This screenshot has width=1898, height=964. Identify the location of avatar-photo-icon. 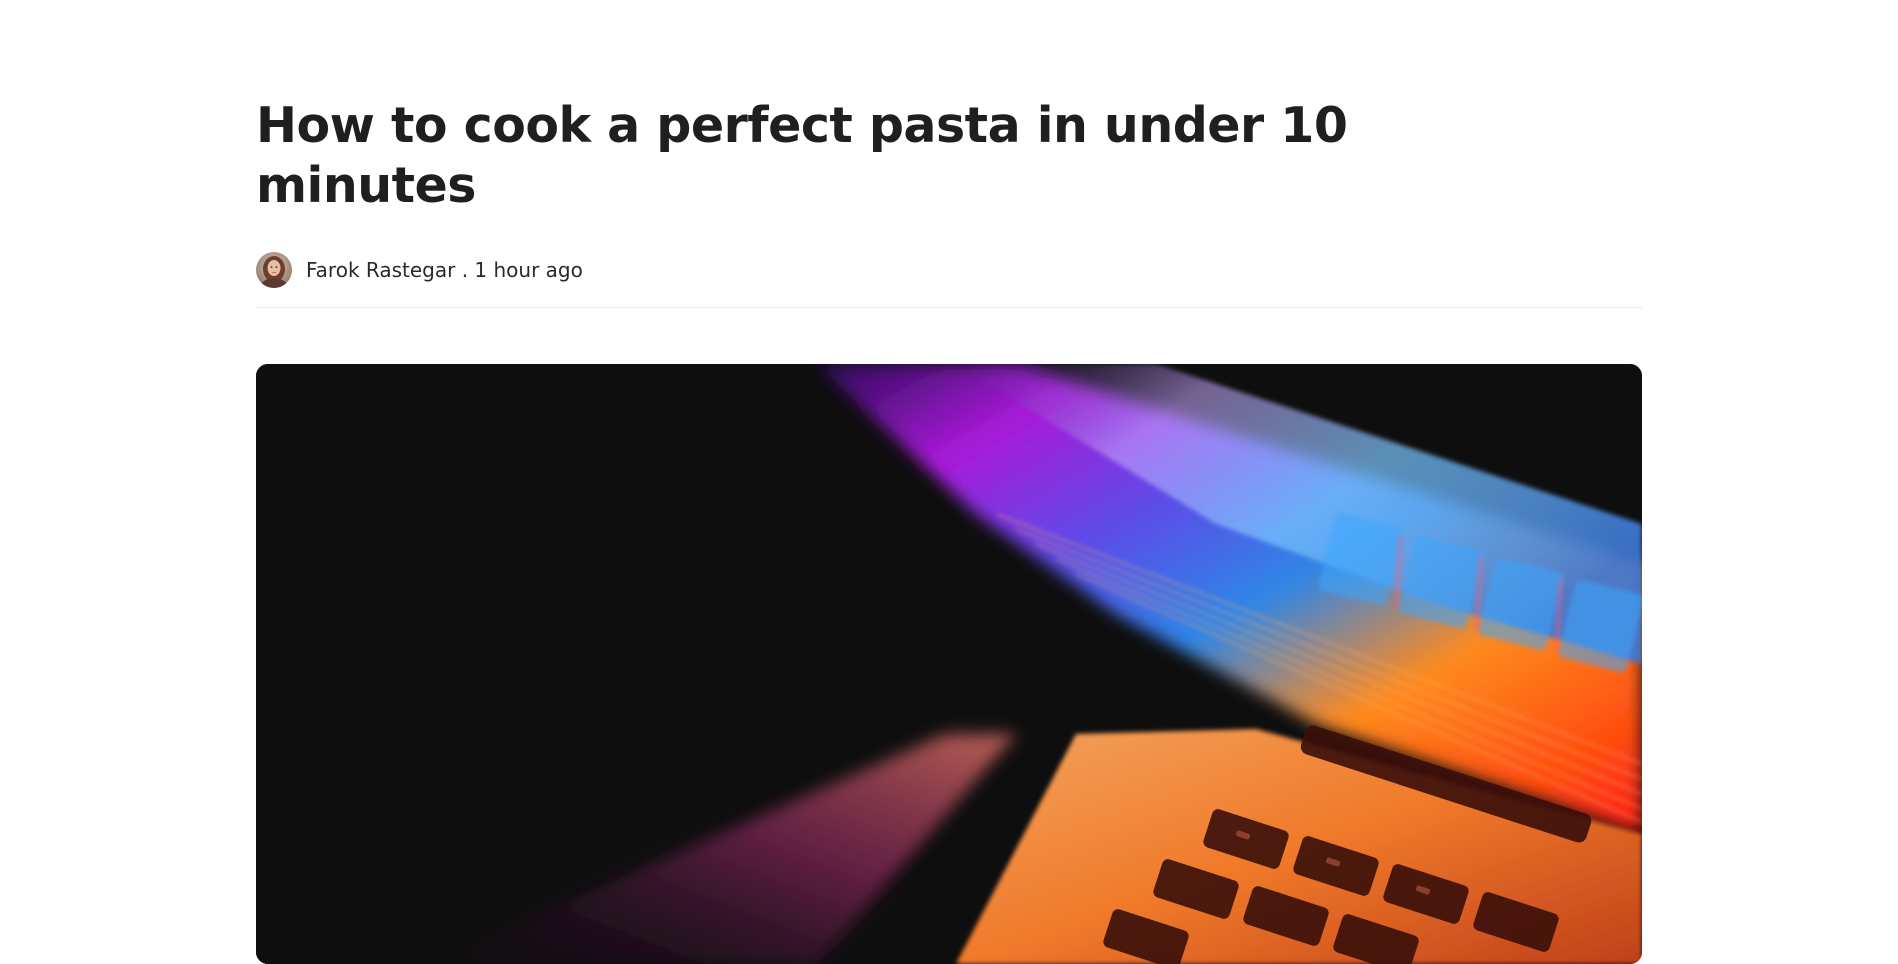
(274, 270).